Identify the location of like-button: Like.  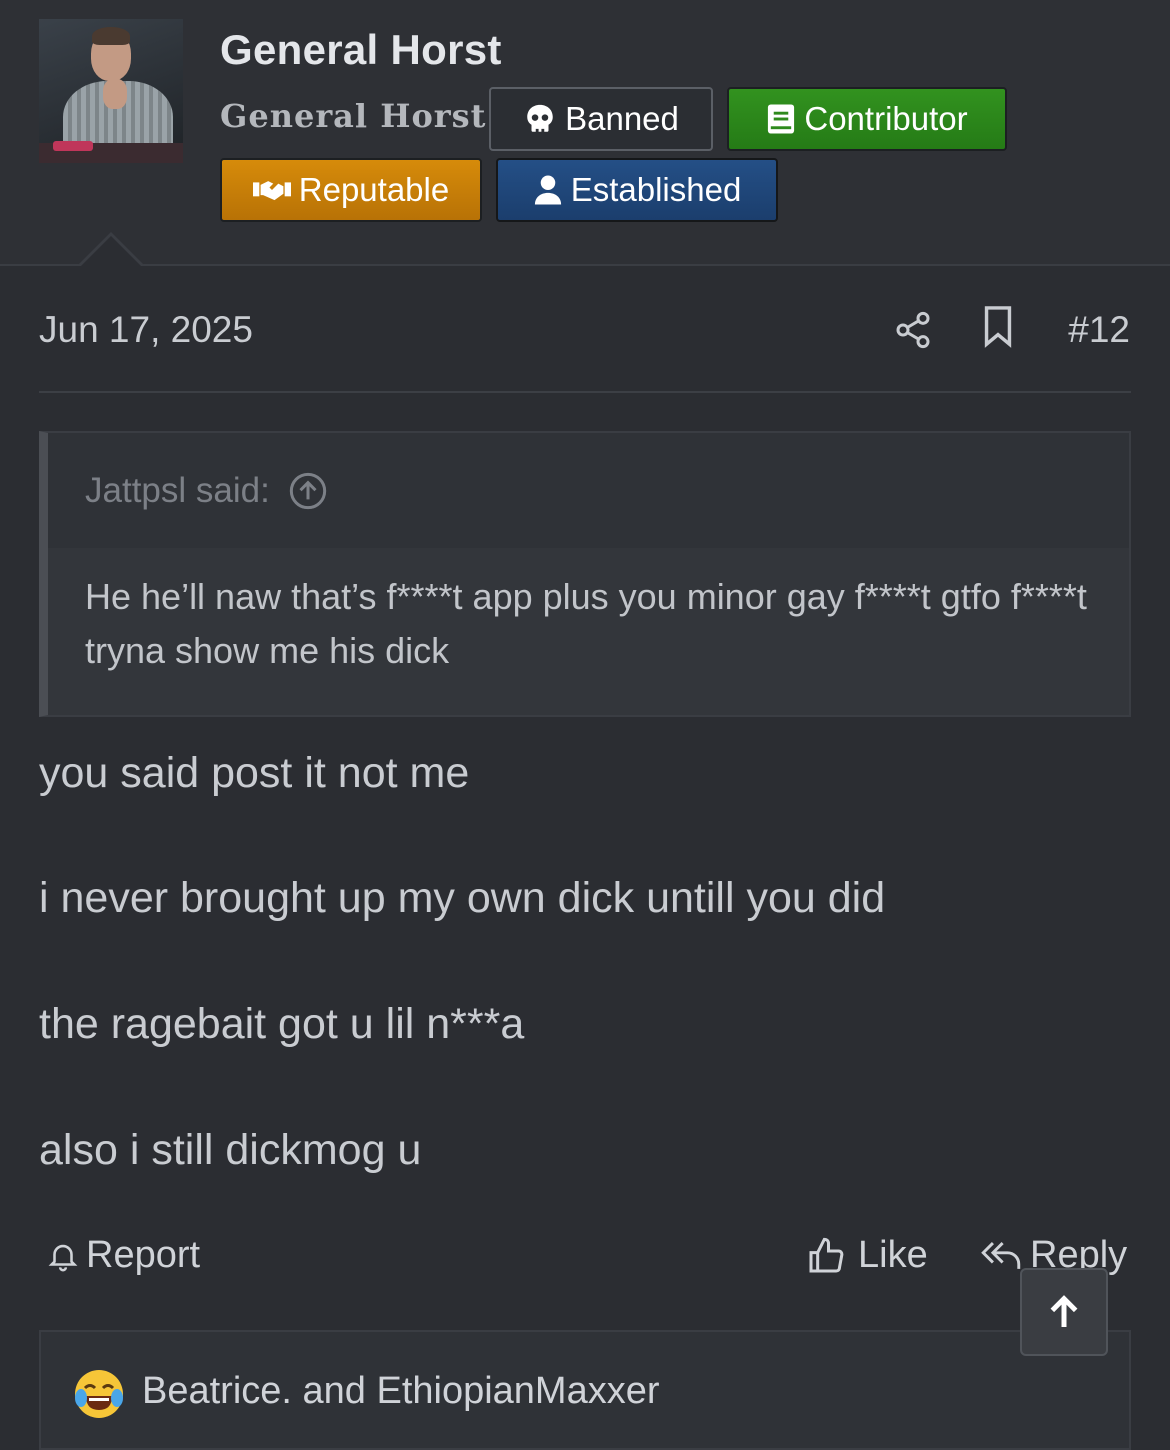
(867, 1255).